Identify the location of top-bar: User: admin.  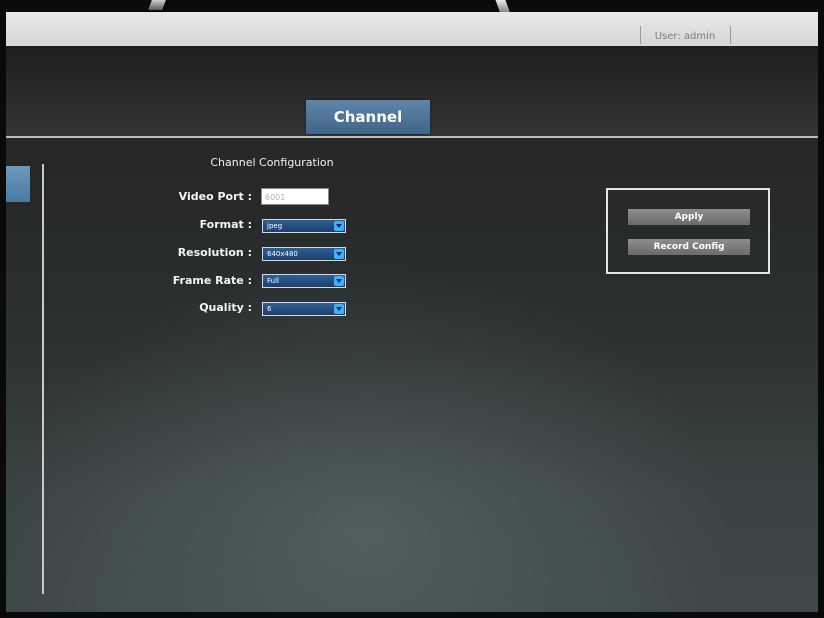
(412, 29).